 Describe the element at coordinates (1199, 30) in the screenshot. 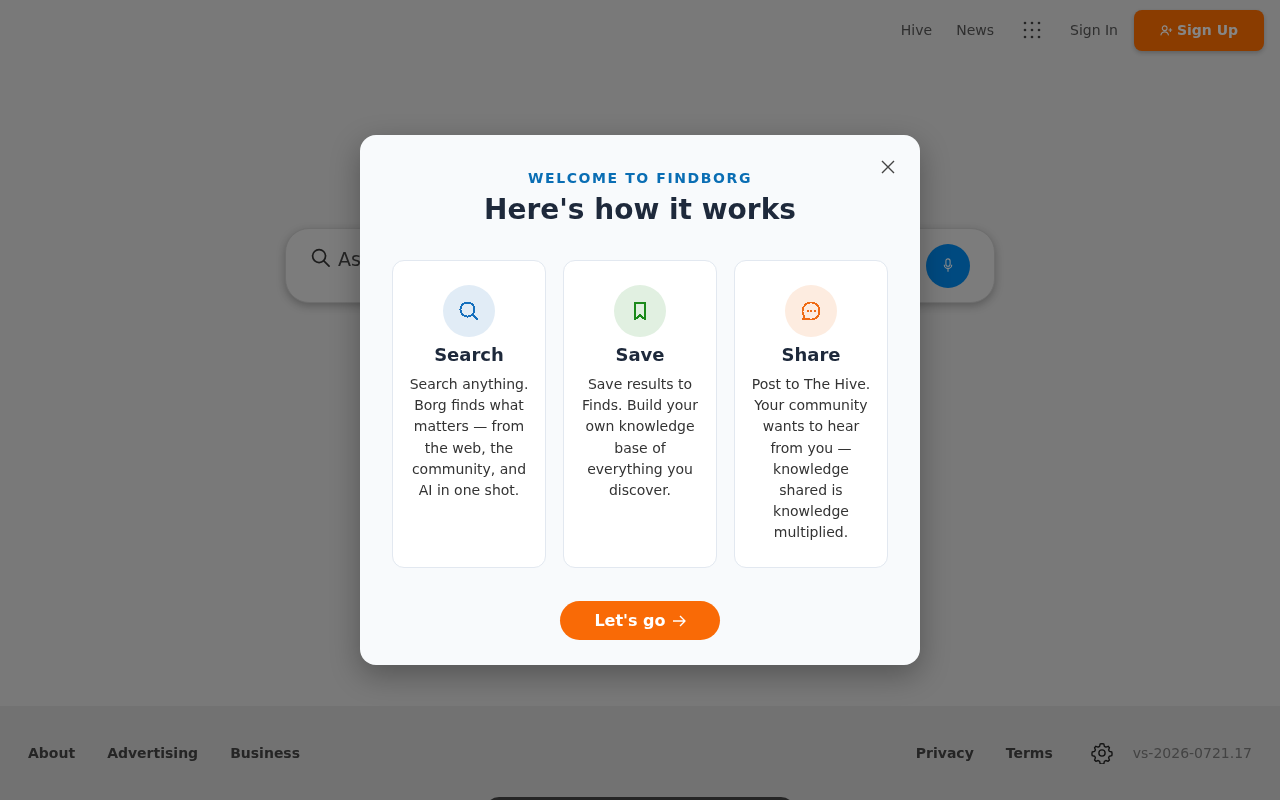

I see `sign-up-button: Sign Up` at that location.